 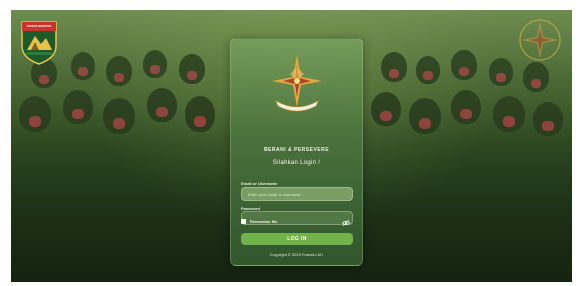 What do you see at coordinates (39, 41) in the screenshot?
I see `unit-crest-icon: STRIVE BERCITA` at bounding box center [39, 41].